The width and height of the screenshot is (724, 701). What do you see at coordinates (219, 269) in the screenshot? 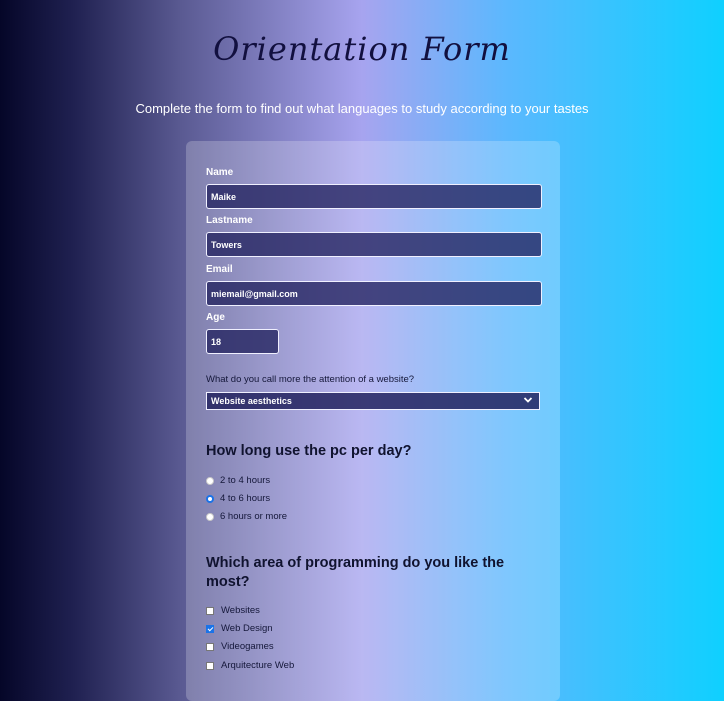
I see `email-label: Email` at bounding box center [219, 269].